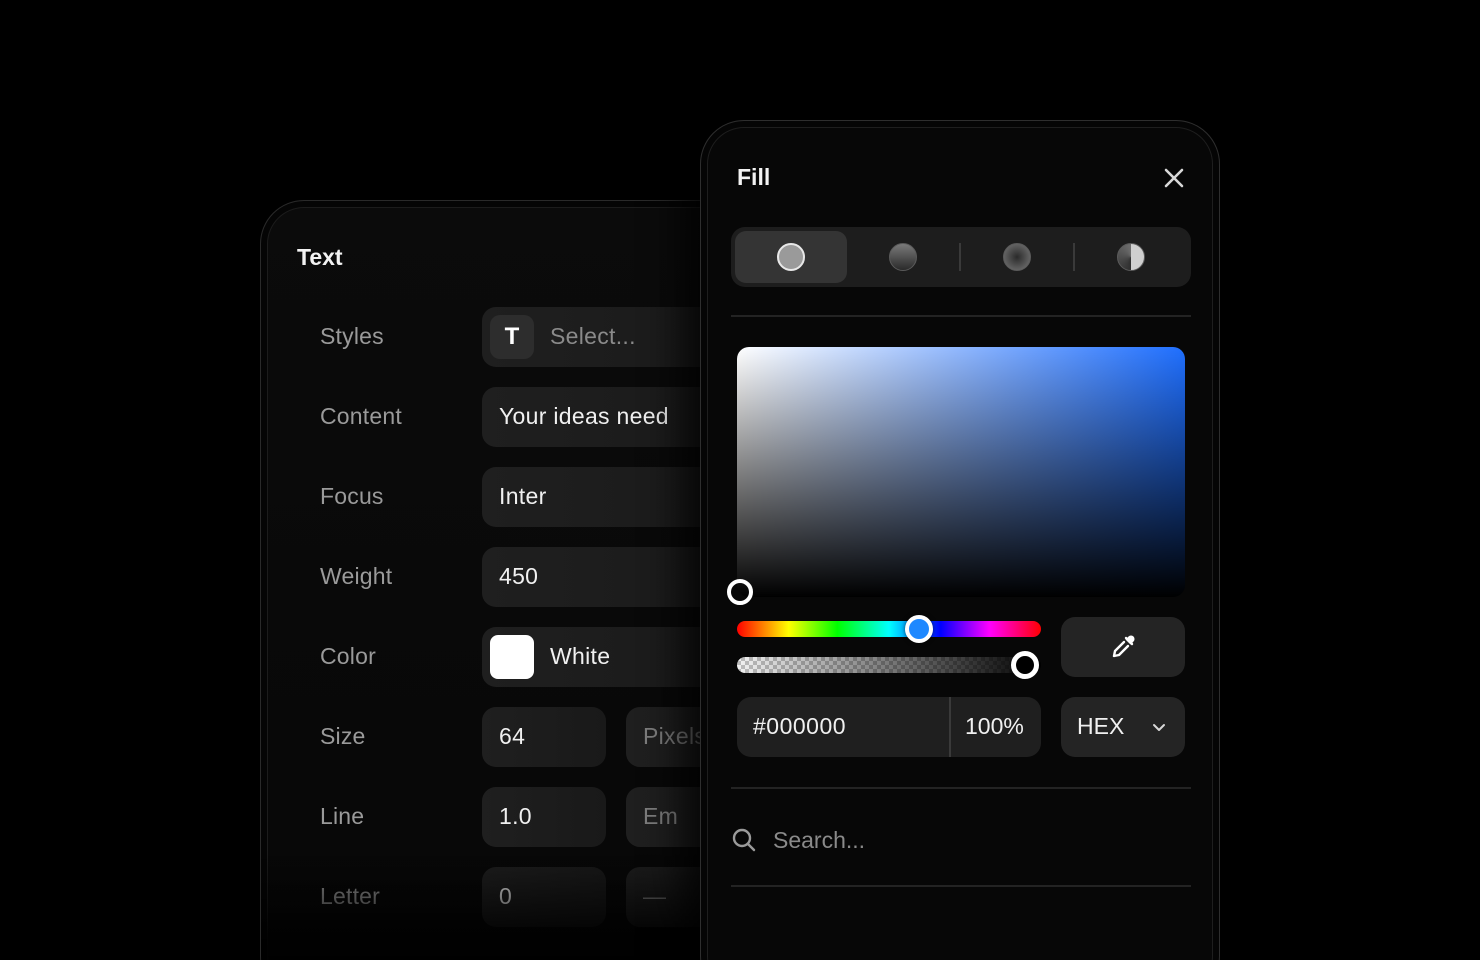  I want to click on text-panel-title: Text, so click(320, 257).